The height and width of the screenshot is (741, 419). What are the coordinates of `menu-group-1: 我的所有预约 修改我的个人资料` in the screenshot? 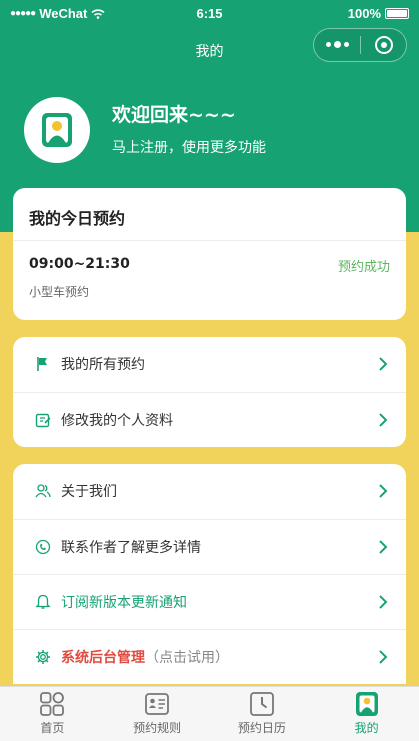 It's located at (209, 392).